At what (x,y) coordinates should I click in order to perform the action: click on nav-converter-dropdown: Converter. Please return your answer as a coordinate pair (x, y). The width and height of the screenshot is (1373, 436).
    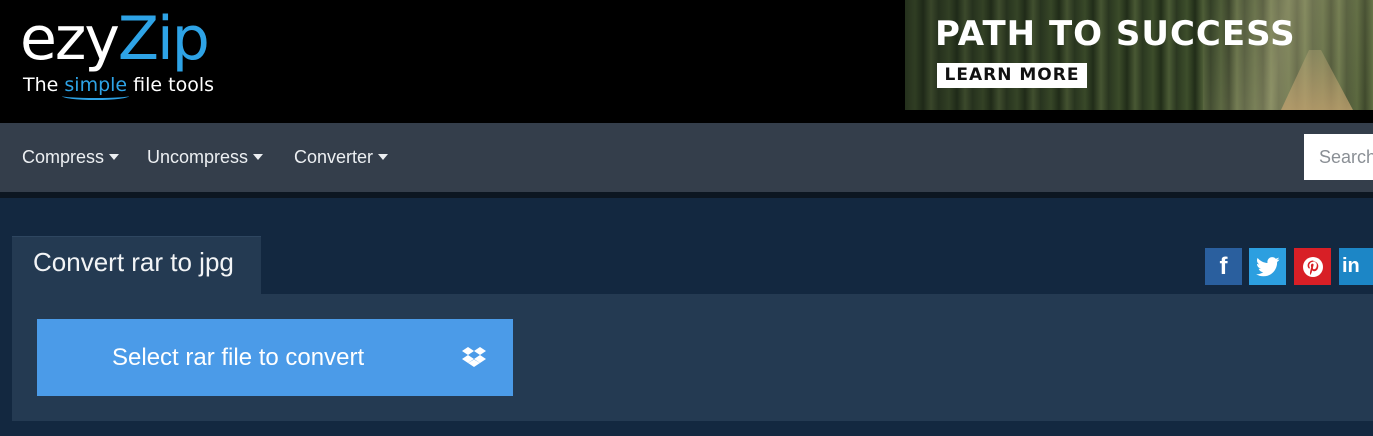
    Looking at the image, I should click on (341, 157).